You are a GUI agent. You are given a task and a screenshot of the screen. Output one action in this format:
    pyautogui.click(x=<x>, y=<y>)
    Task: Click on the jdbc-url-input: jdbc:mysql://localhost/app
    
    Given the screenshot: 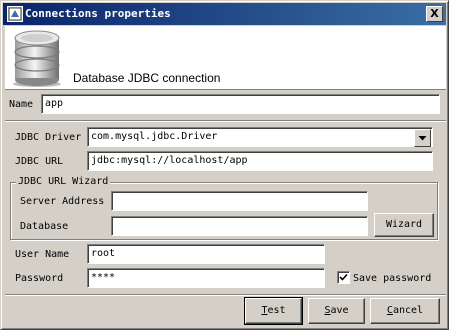 What is the action you would take?
    pyautogui.click(x=260, y=161)
    